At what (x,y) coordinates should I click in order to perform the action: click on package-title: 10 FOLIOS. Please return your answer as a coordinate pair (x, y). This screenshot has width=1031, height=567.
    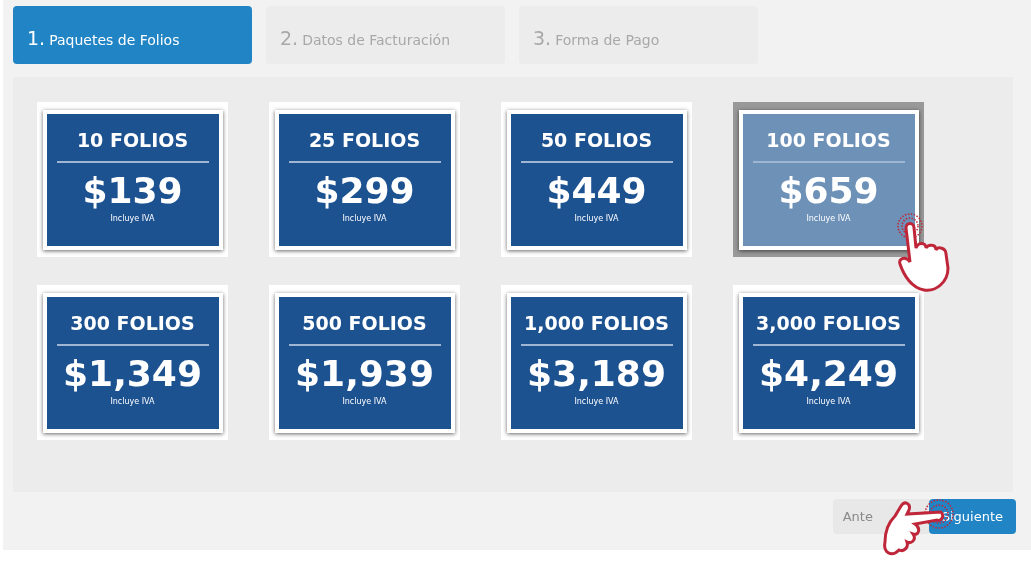
    Looking at the image, I should click on (132, 139).